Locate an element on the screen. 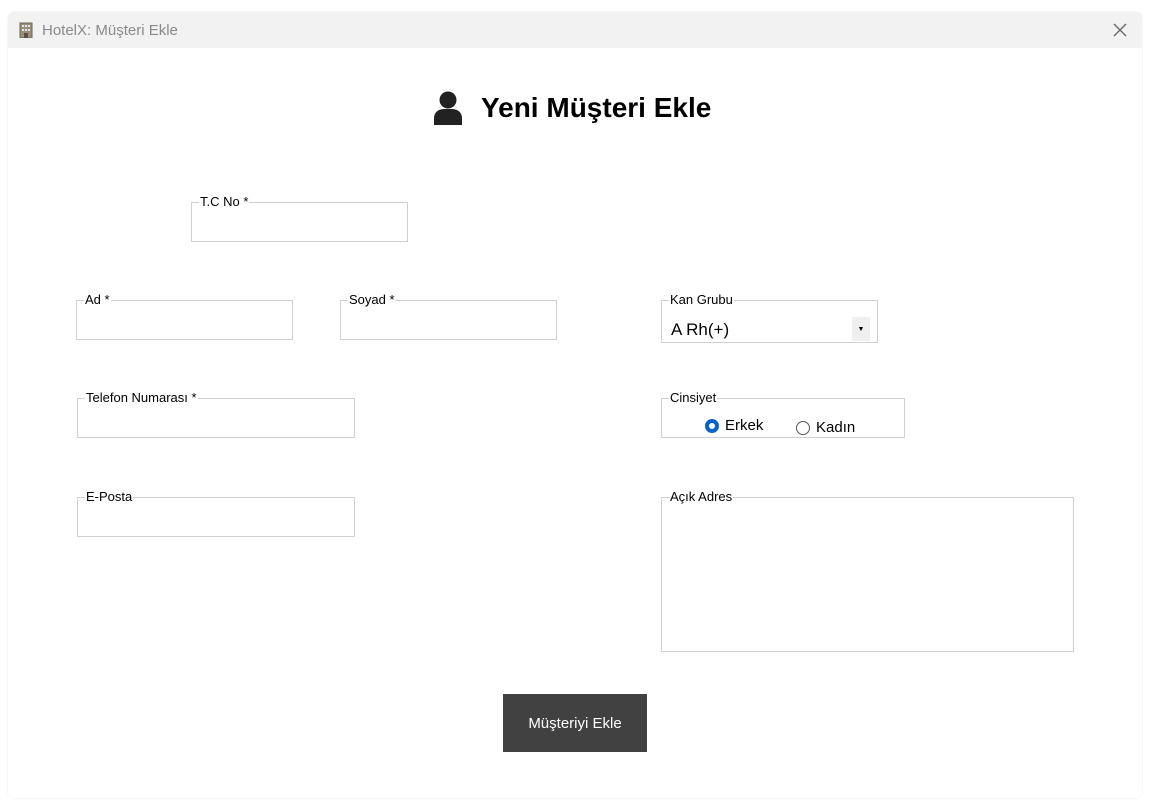  radio-erkek-label: Erkek is located at coordinates (744, 425).